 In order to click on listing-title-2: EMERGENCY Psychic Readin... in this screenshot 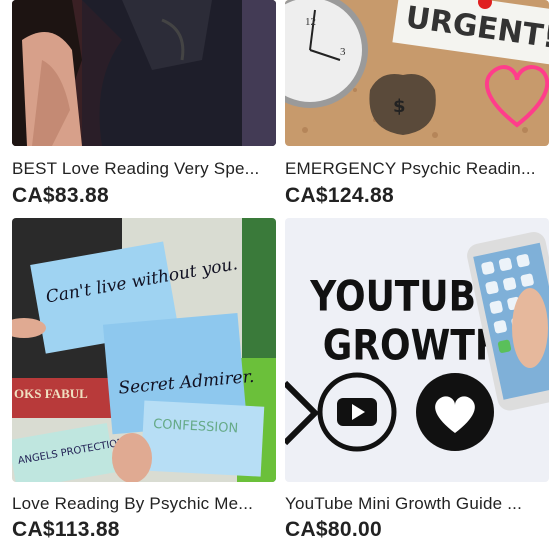, I will do `click(419, 169)`.